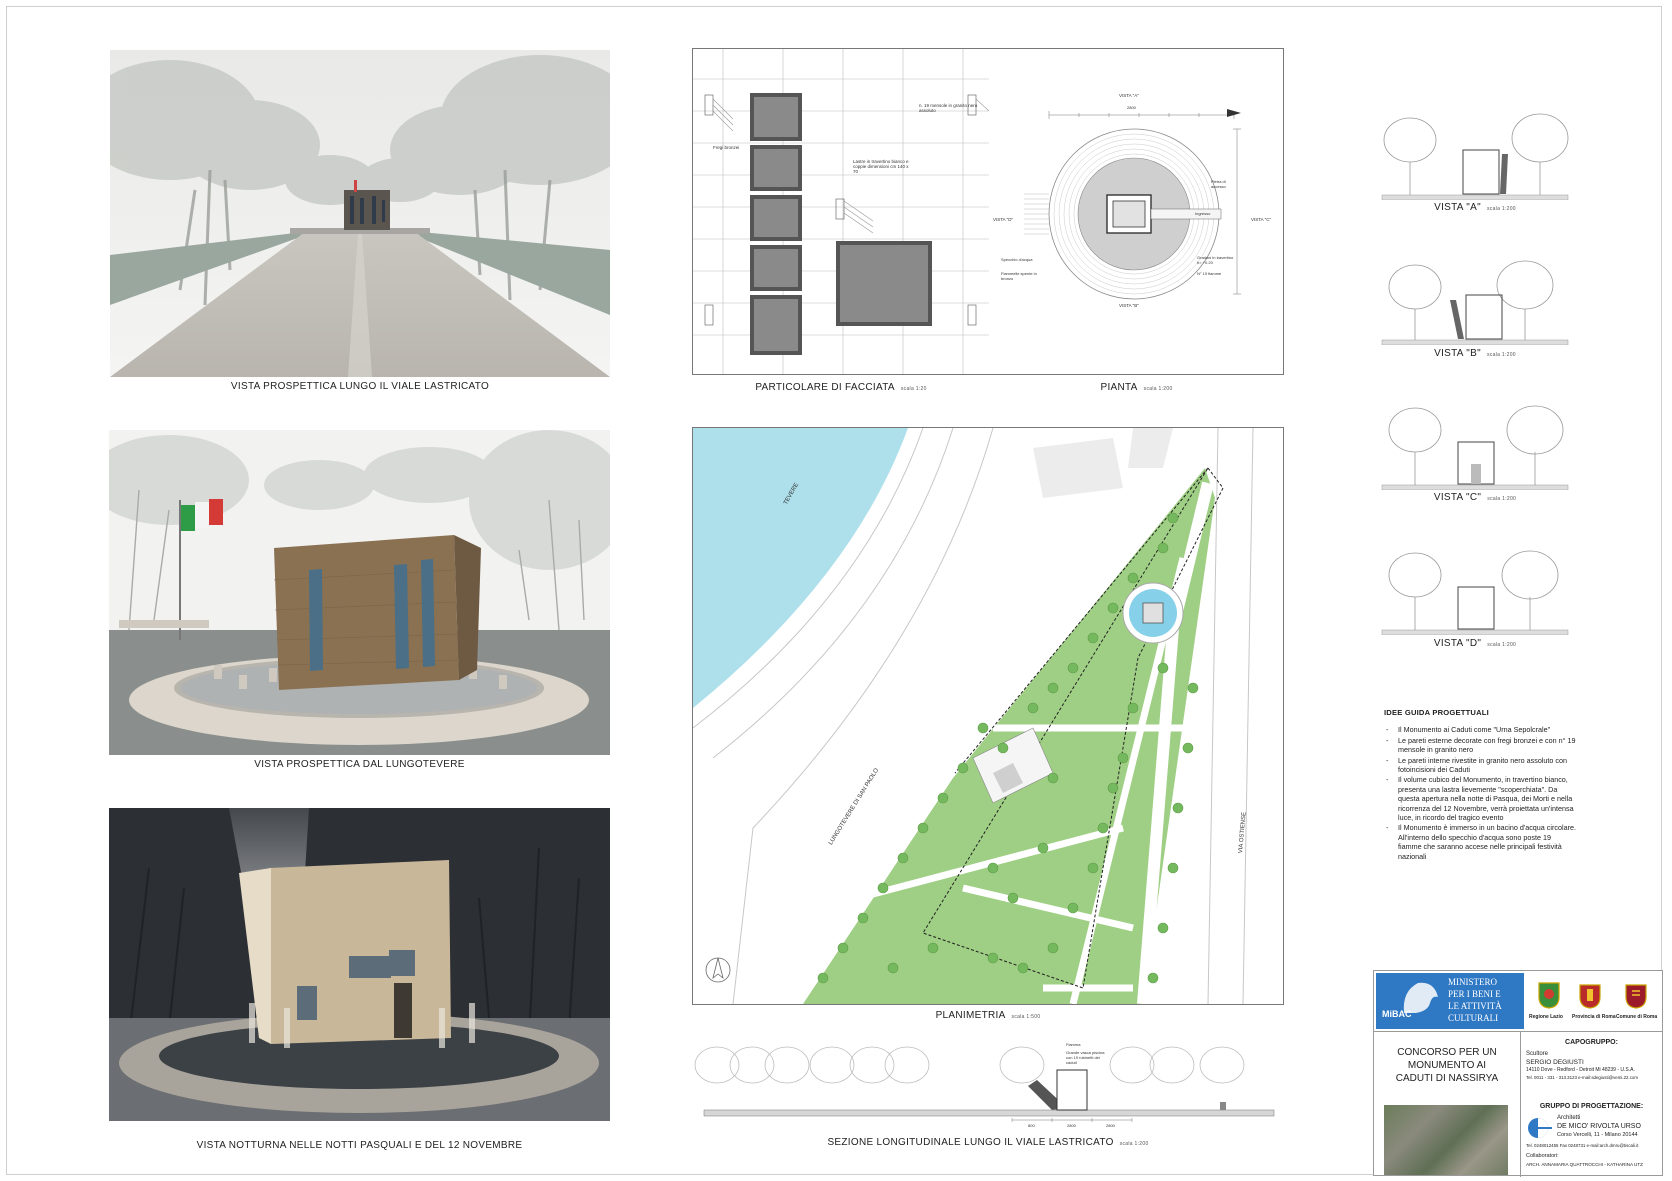  I want to click on plan-note-flames: Fiammelle spente in bronzo, so click(1019, 276).